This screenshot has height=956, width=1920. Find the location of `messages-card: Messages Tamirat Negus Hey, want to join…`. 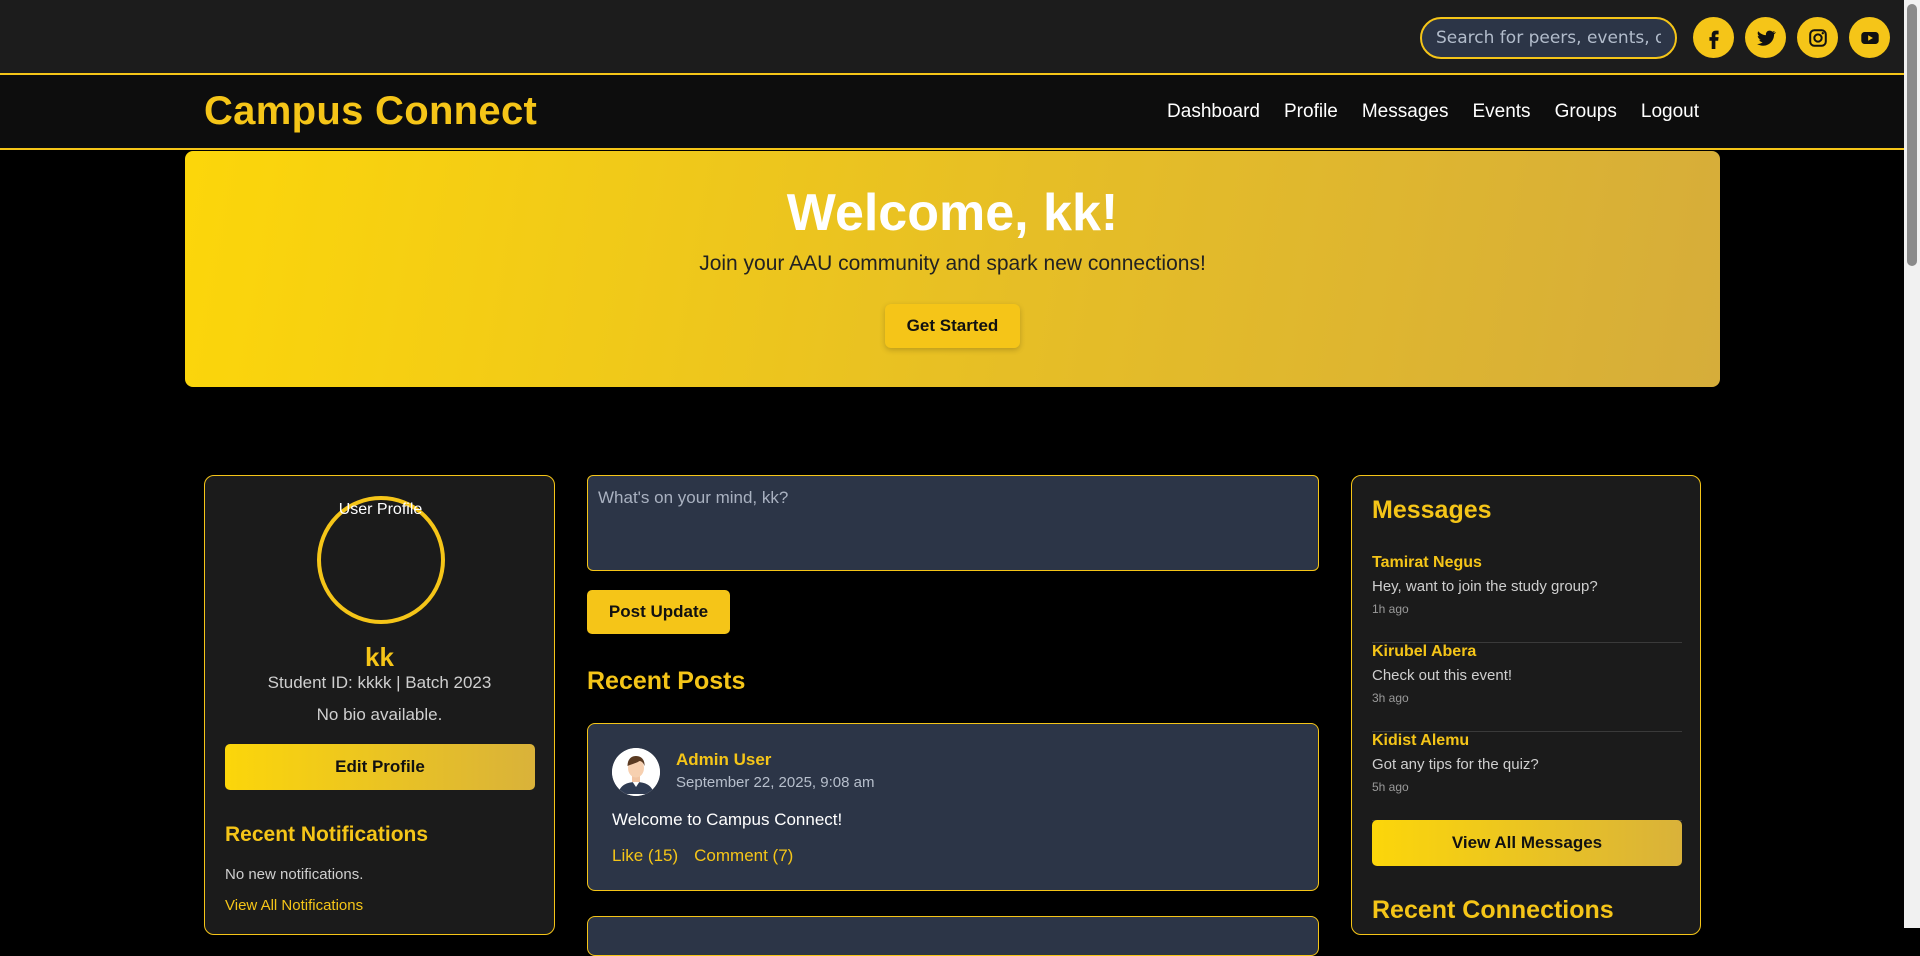

messages-card: Messages Tamirat Negus Hey, want to join… is located at coordinates (1526, 705).